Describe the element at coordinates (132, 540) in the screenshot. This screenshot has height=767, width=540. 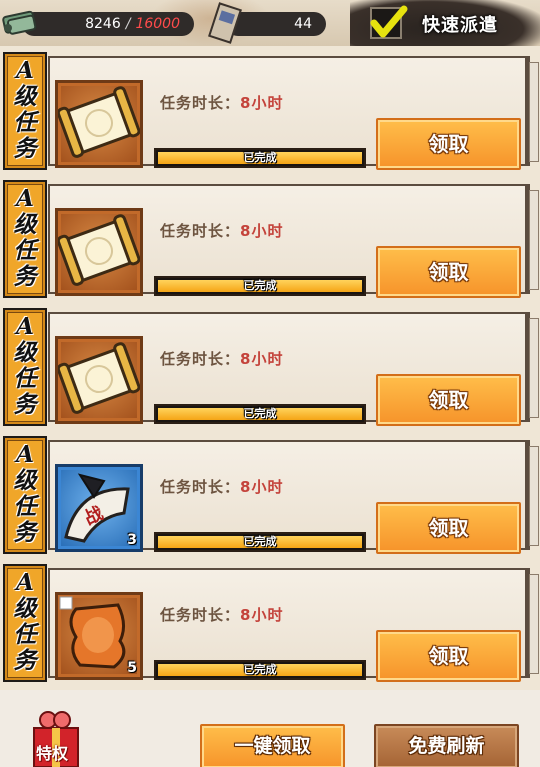
I see `item-count: 3` at that location.